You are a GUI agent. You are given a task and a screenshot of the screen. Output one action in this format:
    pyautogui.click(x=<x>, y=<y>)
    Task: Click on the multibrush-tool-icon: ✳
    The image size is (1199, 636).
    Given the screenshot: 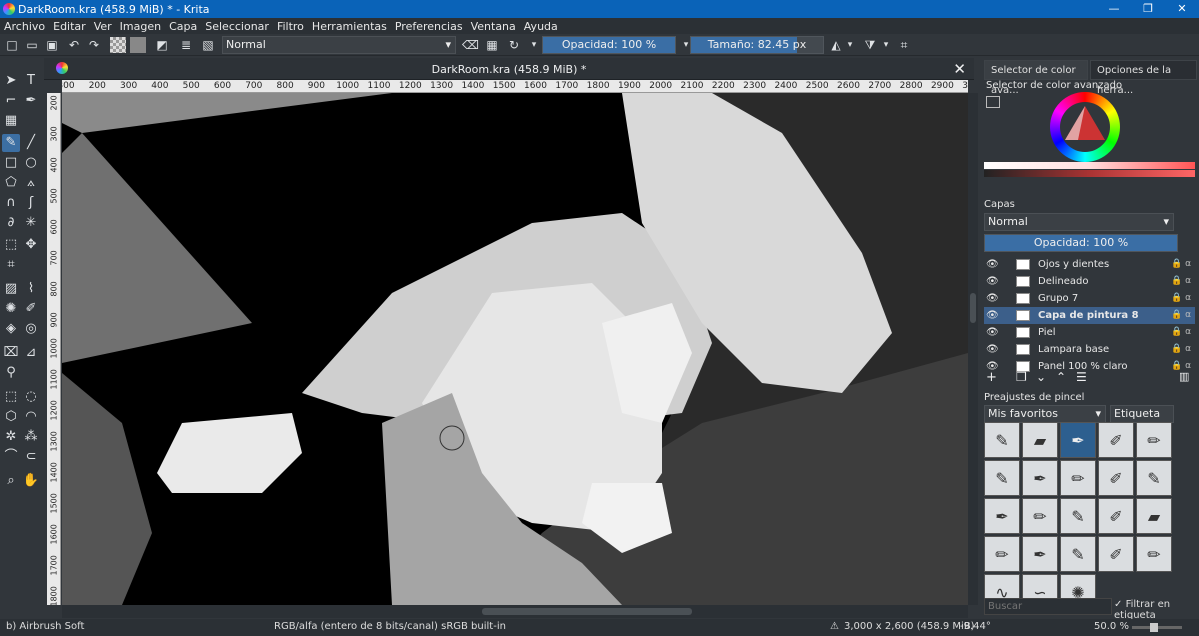 What is the action you would take?
    pyautogui.click(x=31, y=223)
    